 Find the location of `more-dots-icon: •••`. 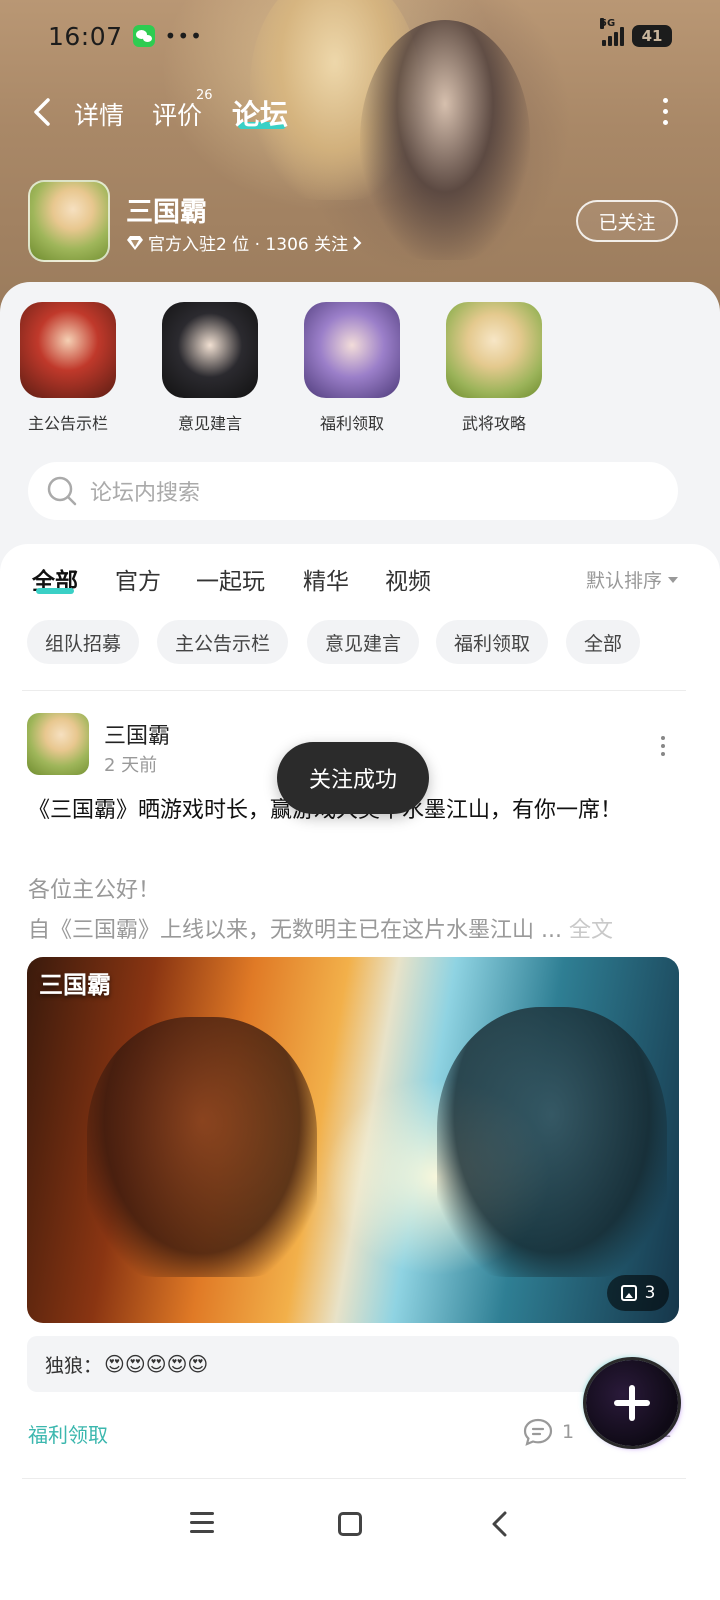

more-dots-icon: ••• is located at coordinates (183, 36).